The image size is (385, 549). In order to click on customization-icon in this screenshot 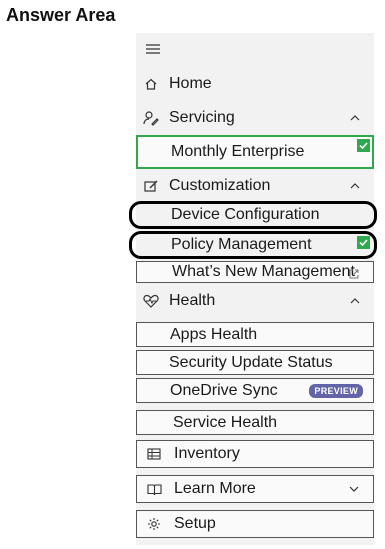, I will do `click(151, 186)`.